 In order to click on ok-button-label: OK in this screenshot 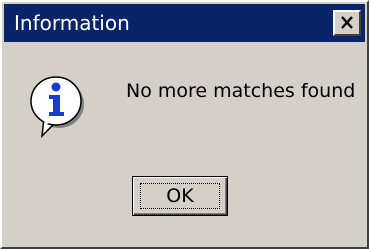, I will do `click(180, 196)`.